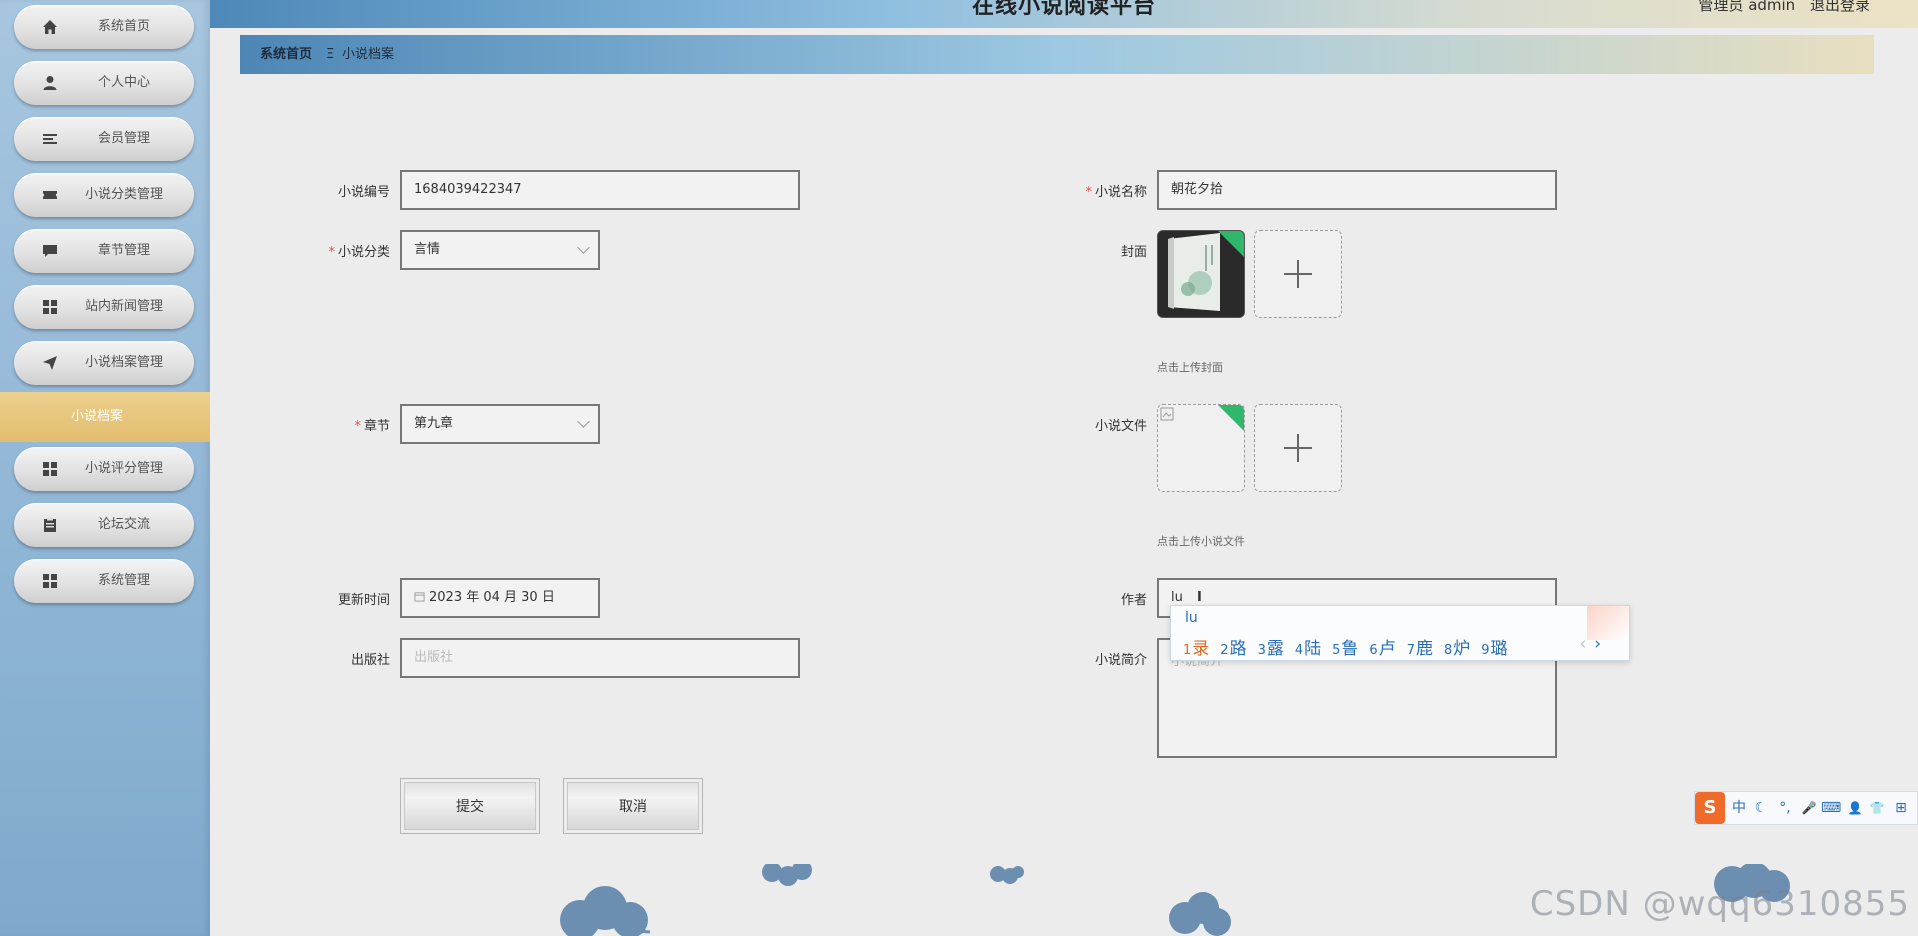 The height and width of the screenshot is (936, 1918). Describe the element at coordinates (1298, 448) in the screenshot. I see `file-upload-button` at that location.